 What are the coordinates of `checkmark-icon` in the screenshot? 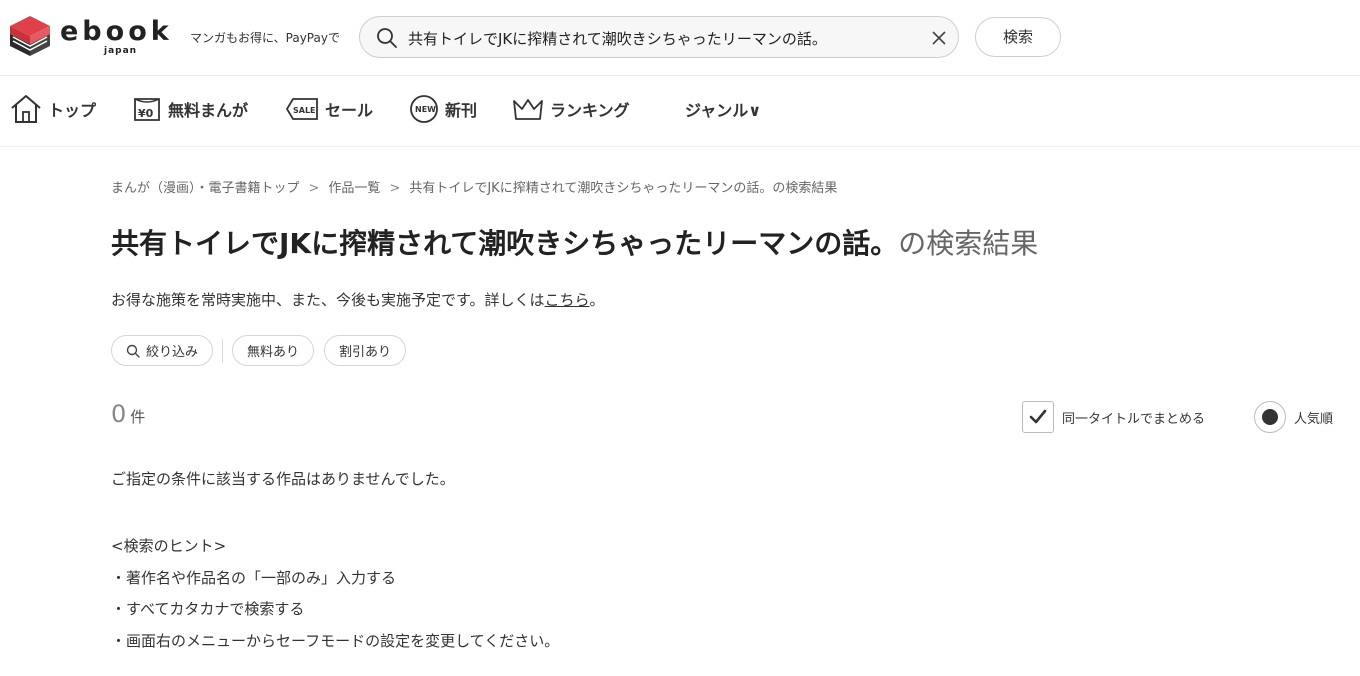 It's located at (1038, 416).